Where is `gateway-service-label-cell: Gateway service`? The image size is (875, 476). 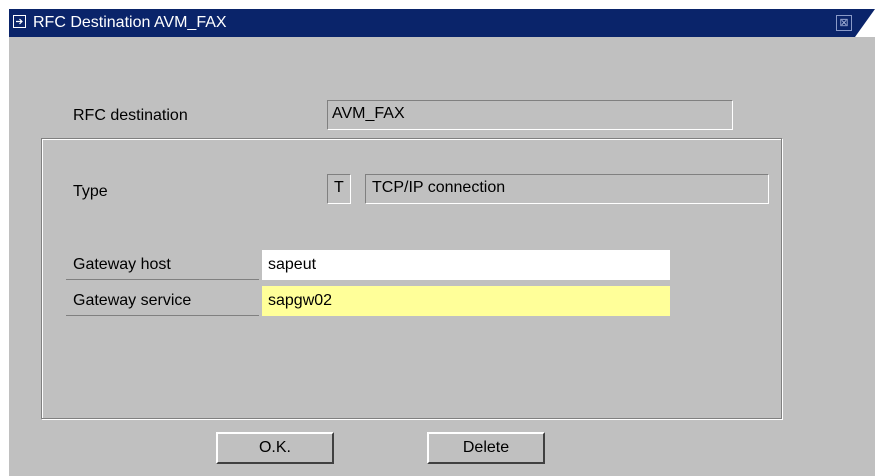 gateway-service-label-cell: Gateway service is located at coordinates (162, 301).